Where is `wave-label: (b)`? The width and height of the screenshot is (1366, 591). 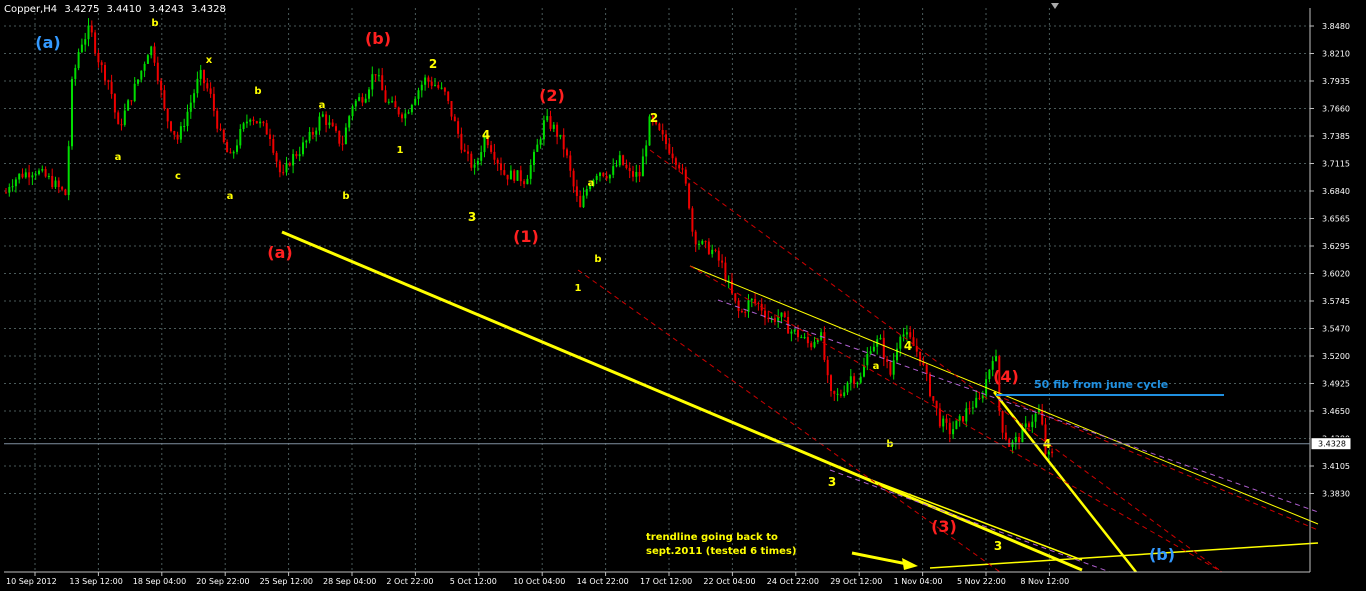 wave-label: (b) is located at coordinates (1162, 554).